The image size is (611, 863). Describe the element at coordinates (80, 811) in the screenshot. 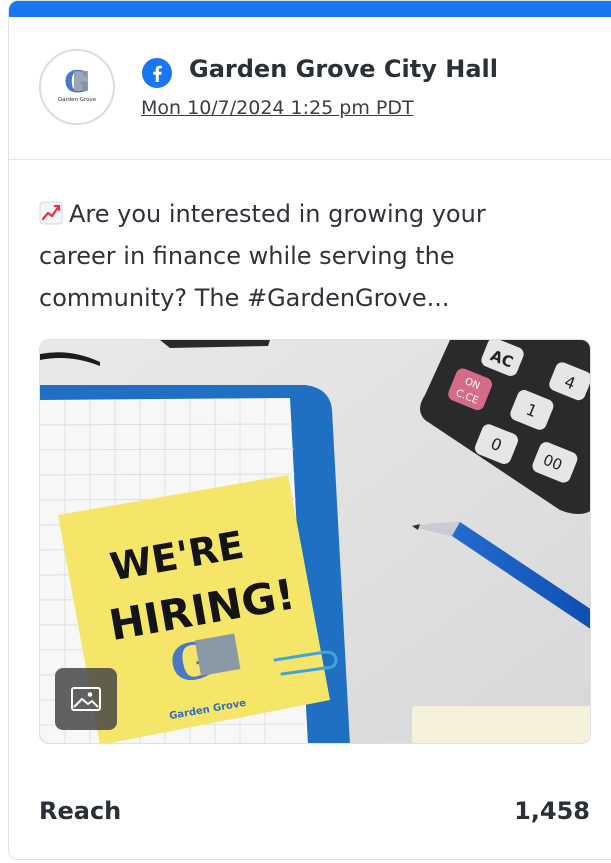

I see `reach-label: Reach` at that location.